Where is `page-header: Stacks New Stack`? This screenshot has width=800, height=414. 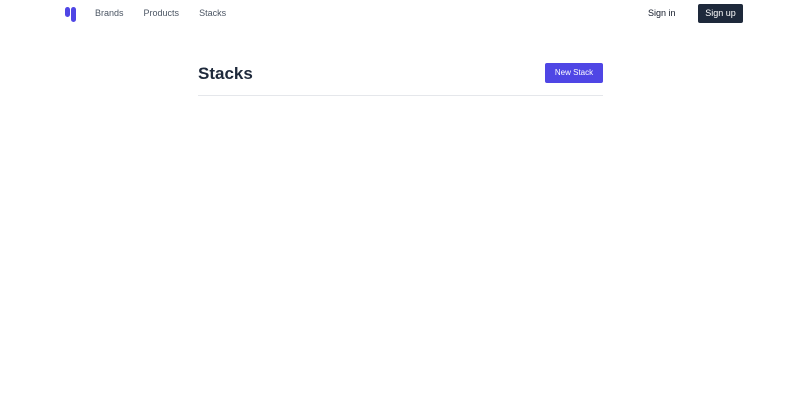 page-header: Stacks New Stack is located at coordinates (400, 76).